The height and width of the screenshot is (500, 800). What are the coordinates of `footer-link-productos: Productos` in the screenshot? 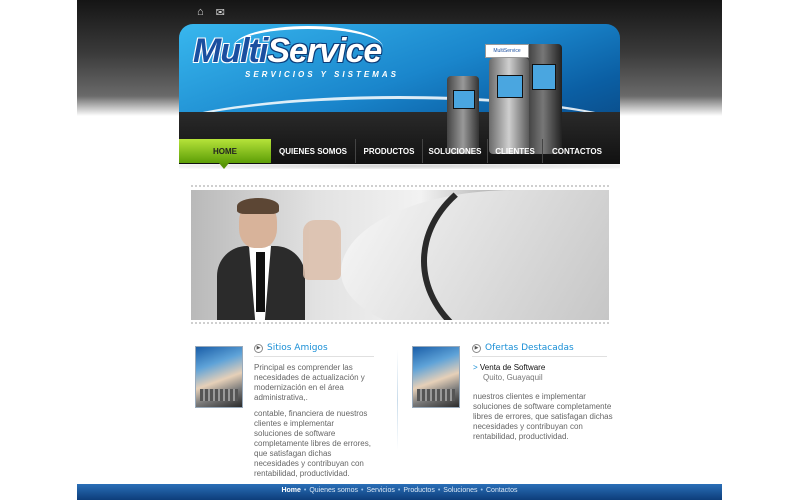 It's located at (419, 490).